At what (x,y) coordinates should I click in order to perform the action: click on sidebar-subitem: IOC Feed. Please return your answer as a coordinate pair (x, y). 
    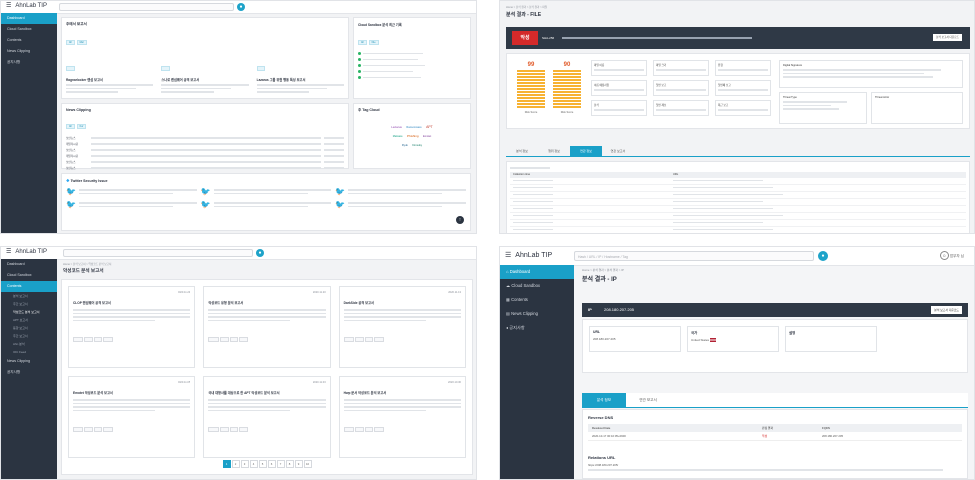
    Looking at the image, I should click on (29, 352).